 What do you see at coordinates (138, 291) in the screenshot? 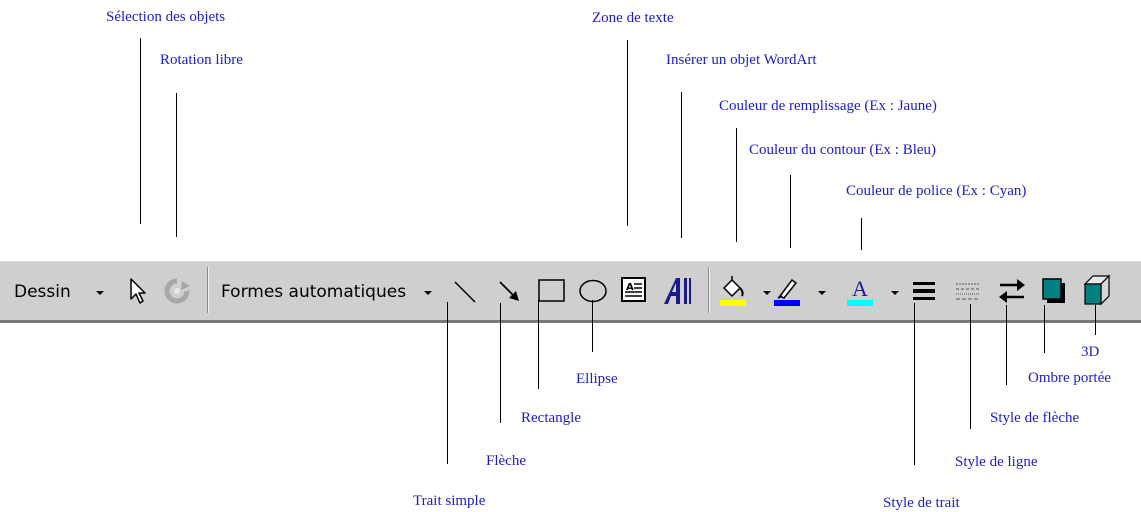
I see `select-arrow-icon` at bounding box center [138, 291].